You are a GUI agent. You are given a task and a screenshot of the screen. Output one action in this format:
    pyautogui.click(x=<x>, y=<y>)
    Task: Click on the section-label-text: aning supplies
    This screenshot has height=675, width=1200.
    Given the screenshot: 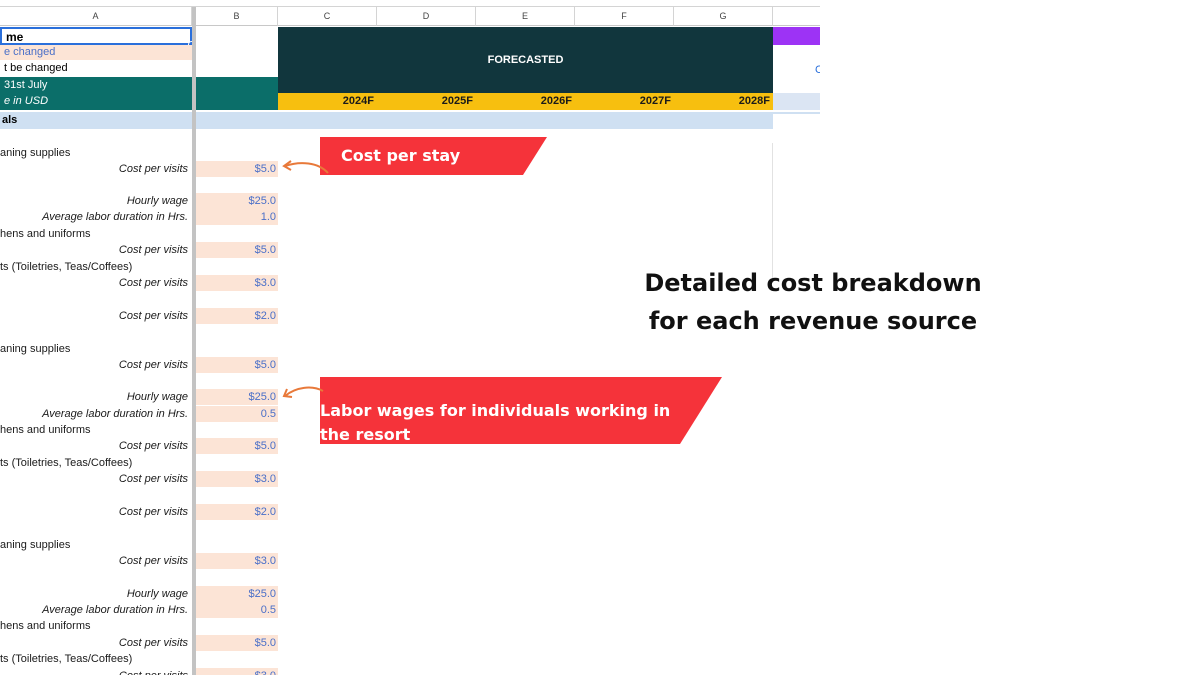 What is the action you would take?
    pyautogui.click(x=35, y=153)
    